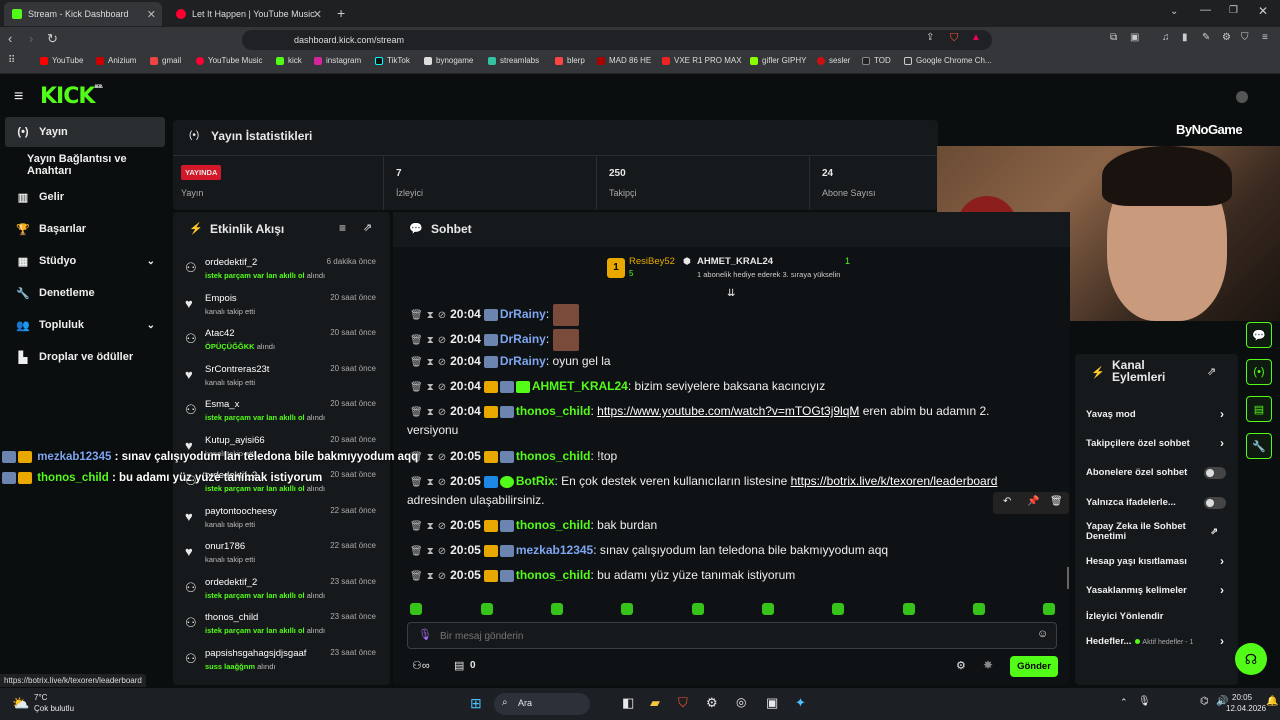  I want to click on taskbar-search: ⌕ Ara, so click(542, 704).